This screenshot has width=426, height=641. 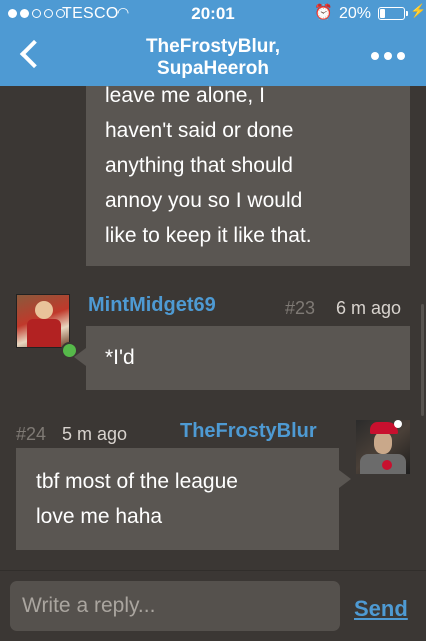 What do you see at coordinates (34, 54) in the screenshot?
I see `back-chevron-icon` at bounding box center [34, 54].